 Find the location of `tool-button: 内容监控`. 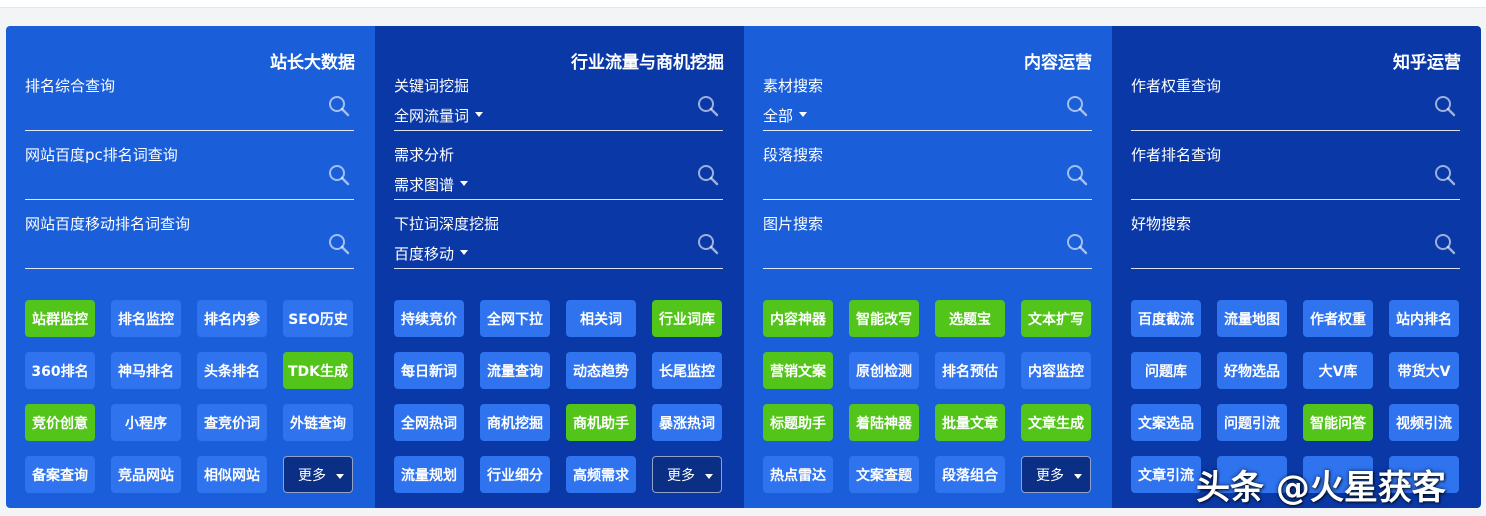

tool-button: 内容监控 is located at coordinates (1056, 370).